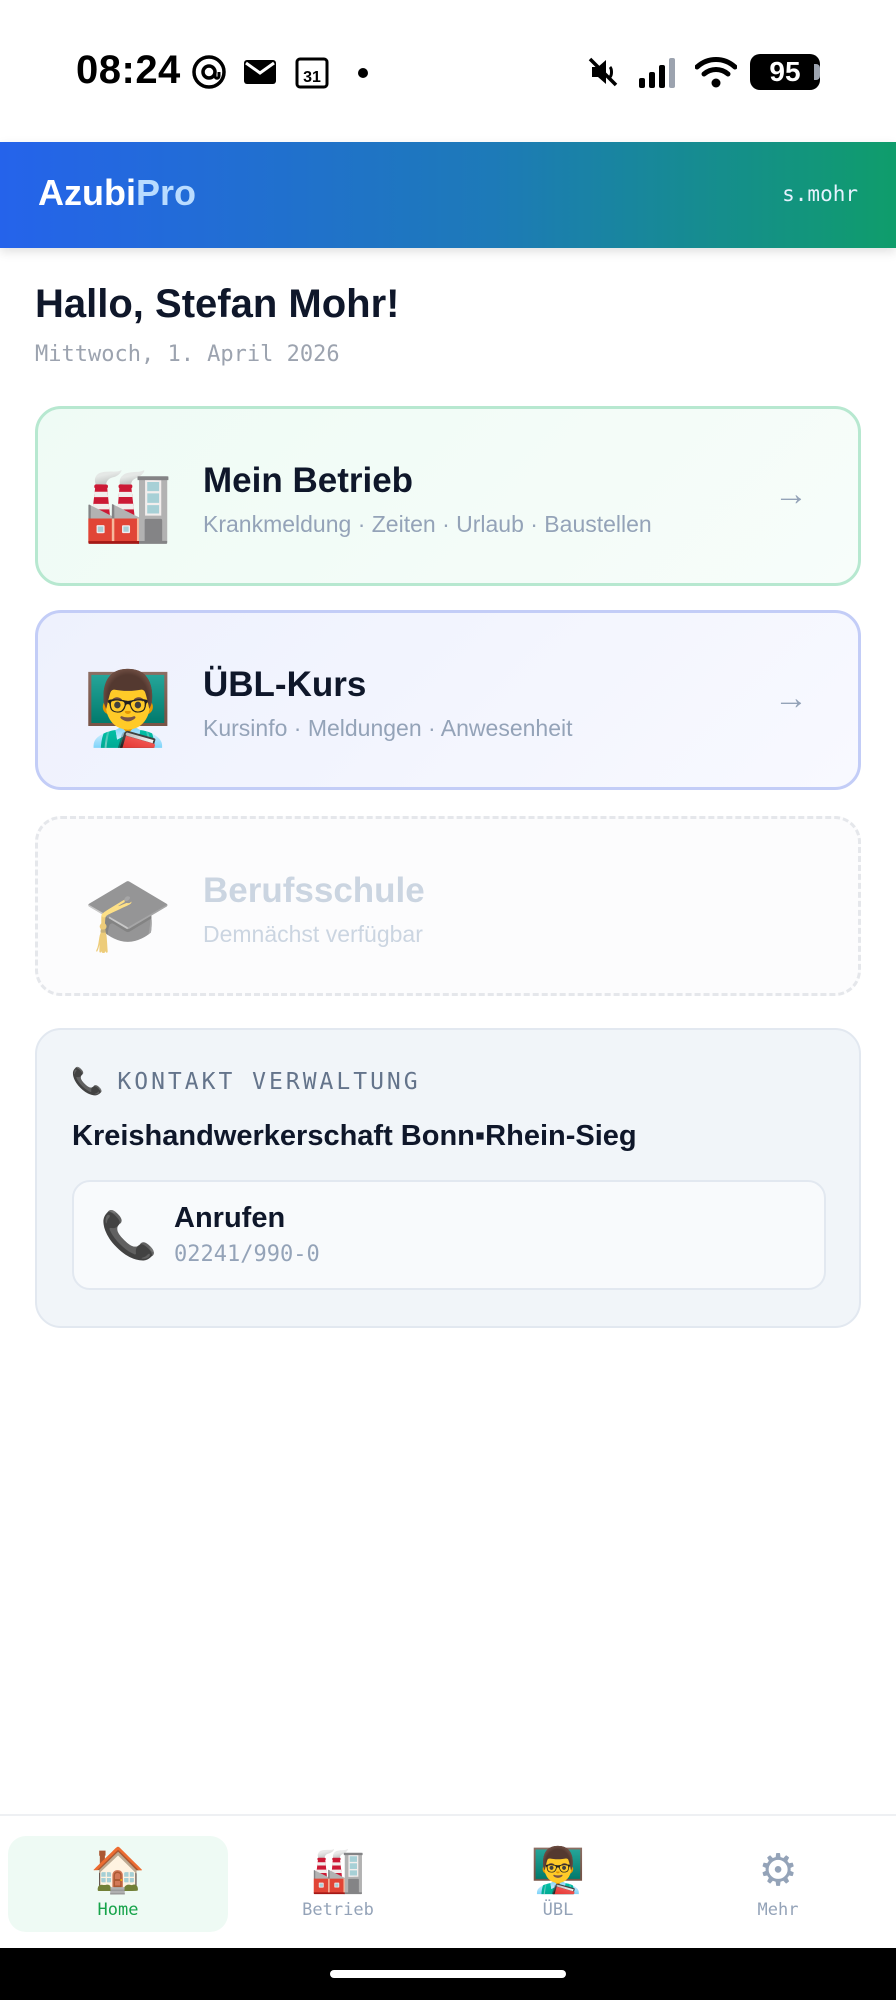  What do you see at coordinates (128, 70) in the screenshot?
I see `status-time: 08:24` at bounding box center [128, 70].